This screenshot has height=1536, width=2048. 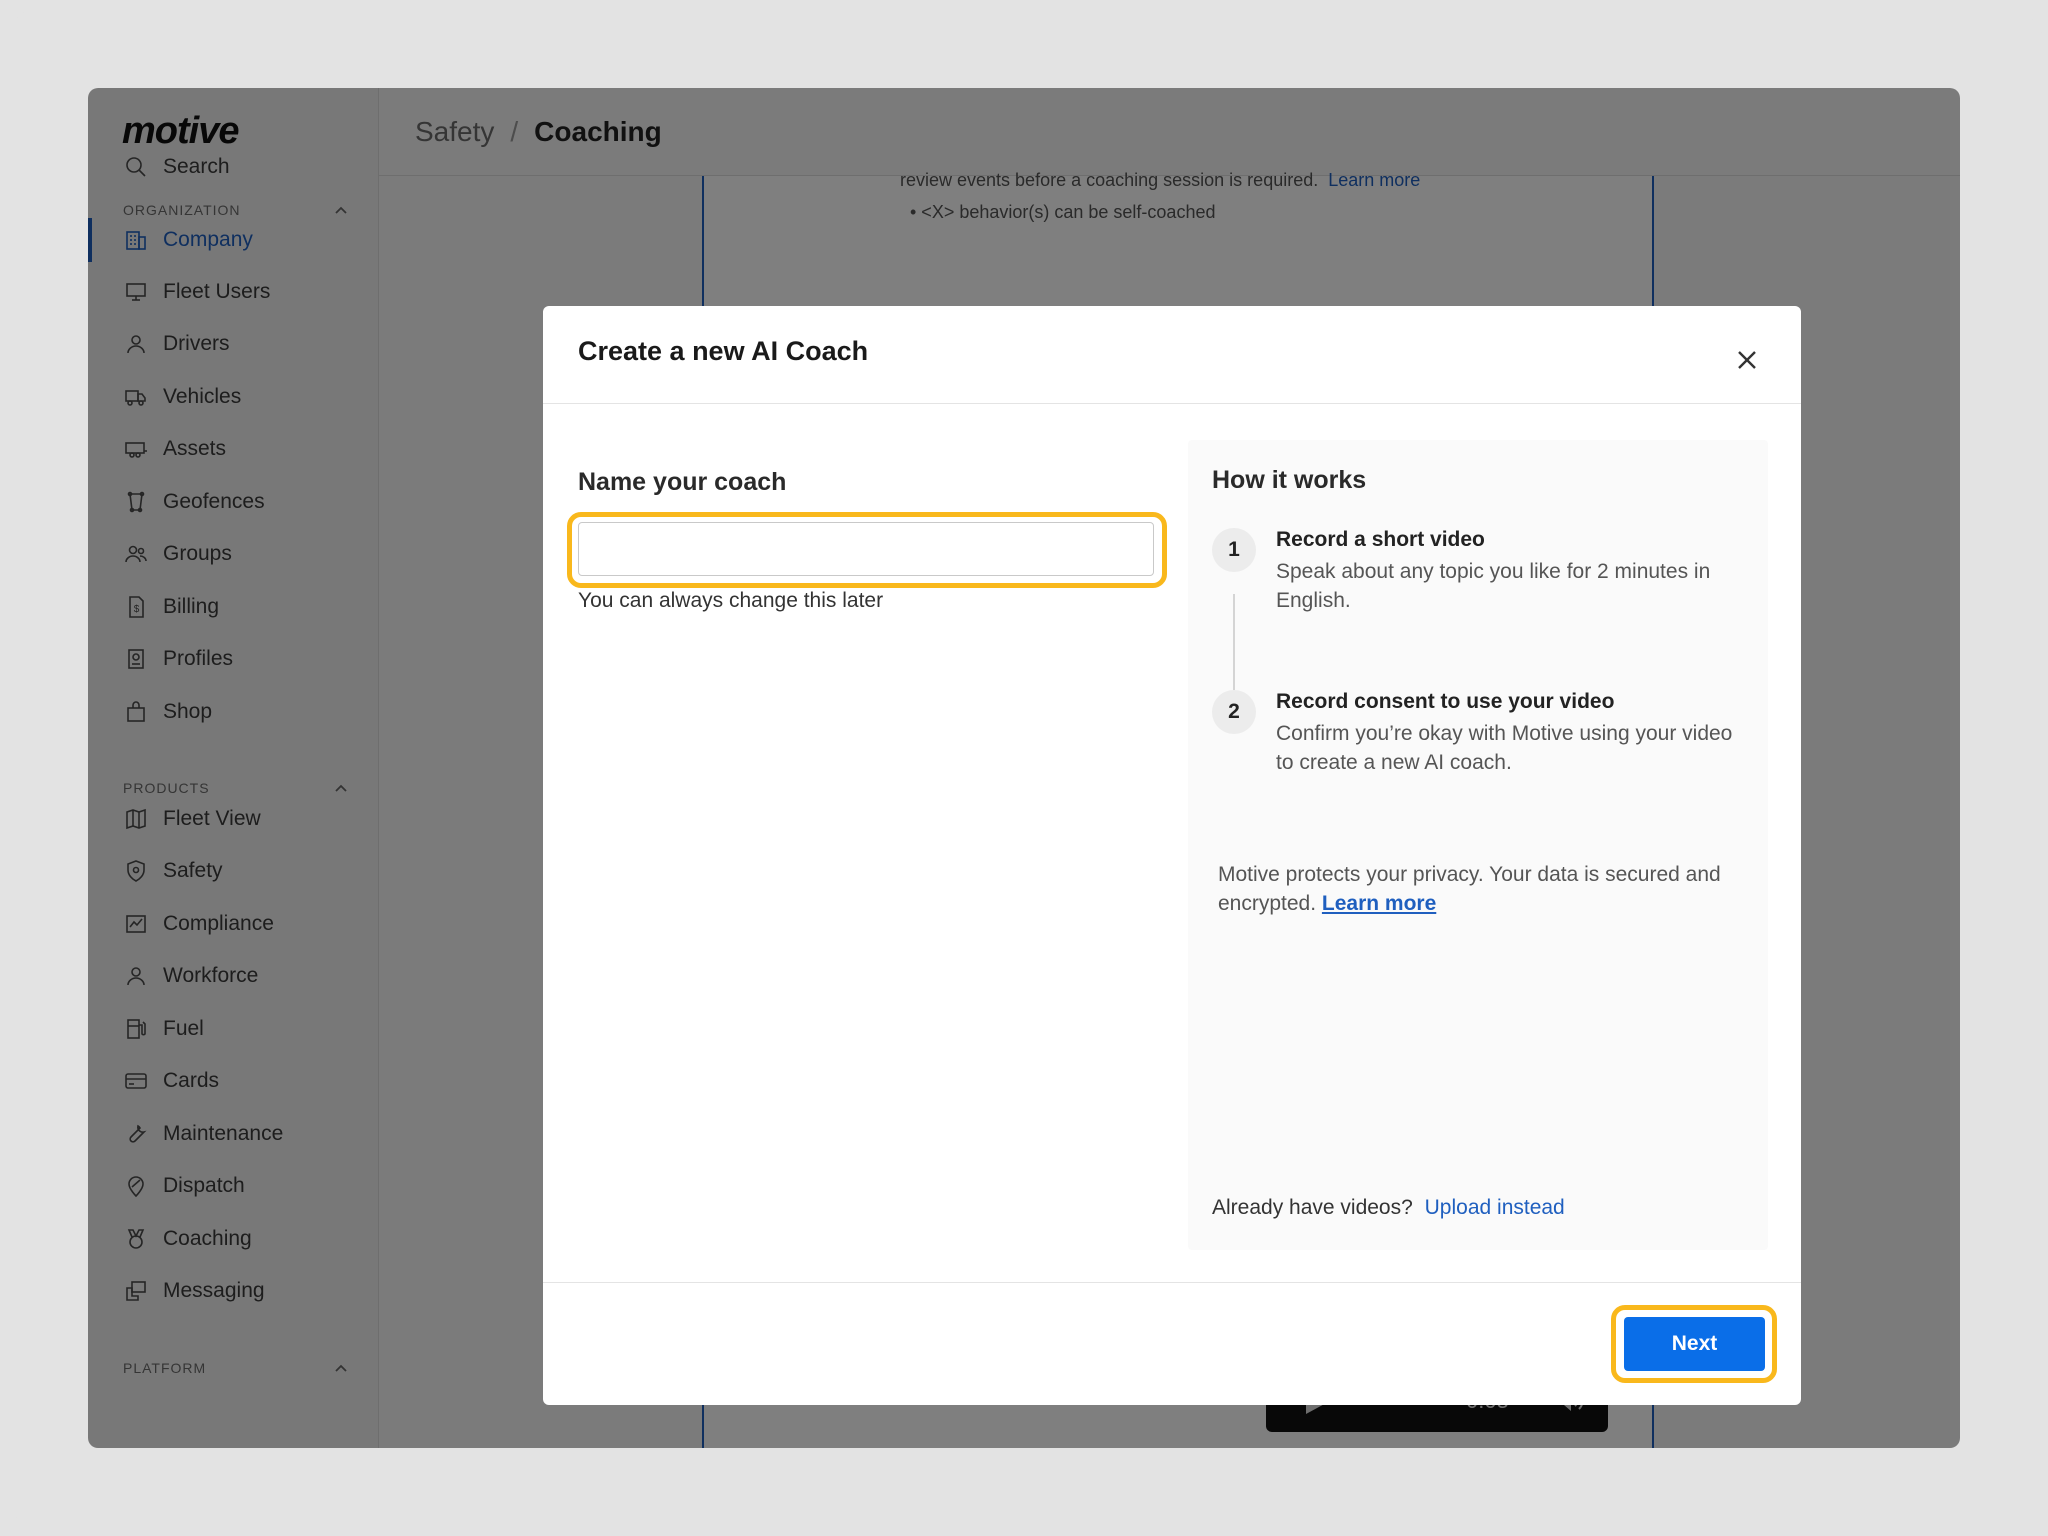 I want to click on name-your-coach-heading: Name your coach, so click(x=682, y=482).